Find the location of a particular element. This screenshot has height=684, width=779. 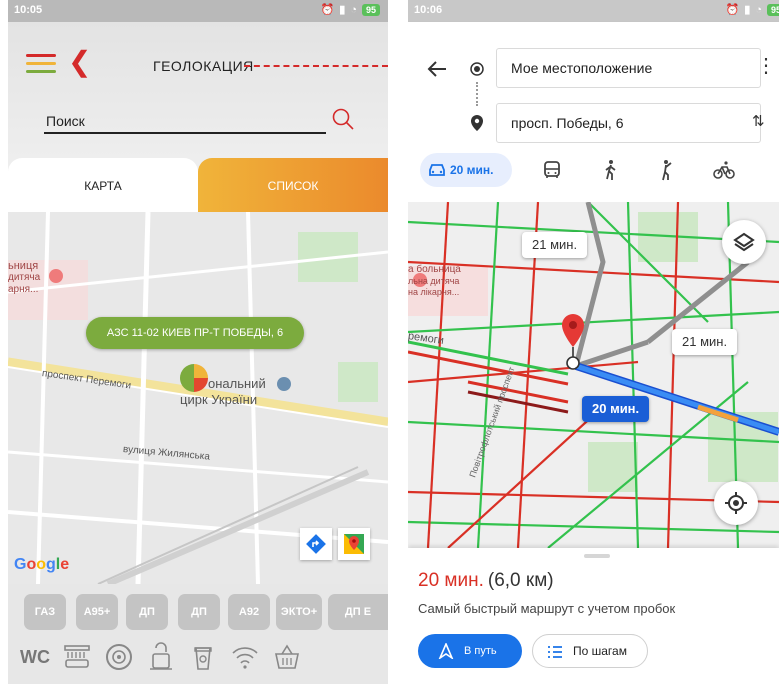

search-placeholder: Поиск is located at coordinates (65, 121).